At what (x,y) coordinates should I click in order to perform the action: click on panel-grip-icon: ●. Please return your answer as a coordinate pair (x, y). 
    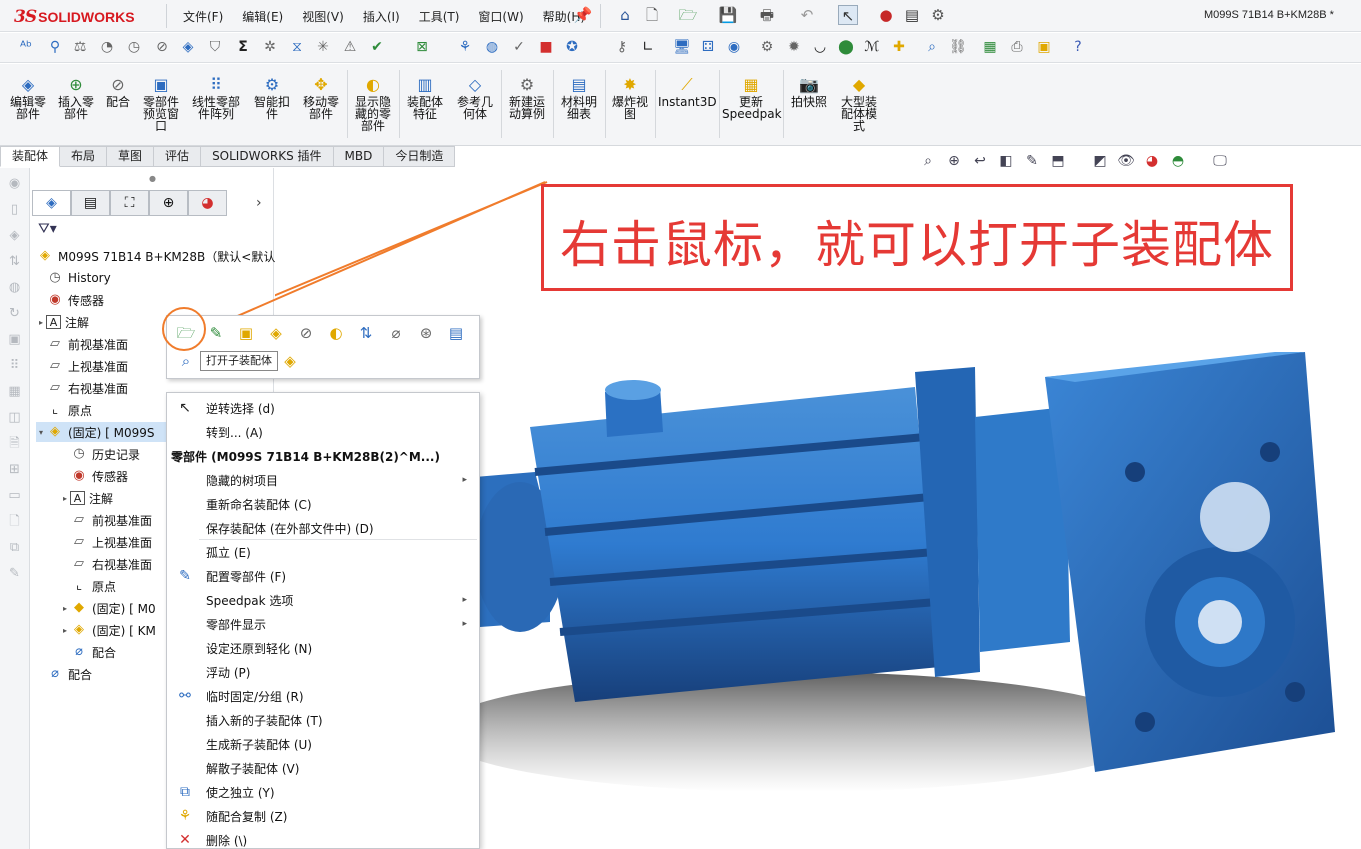
    Looking at the image, I should click on (152, 178).